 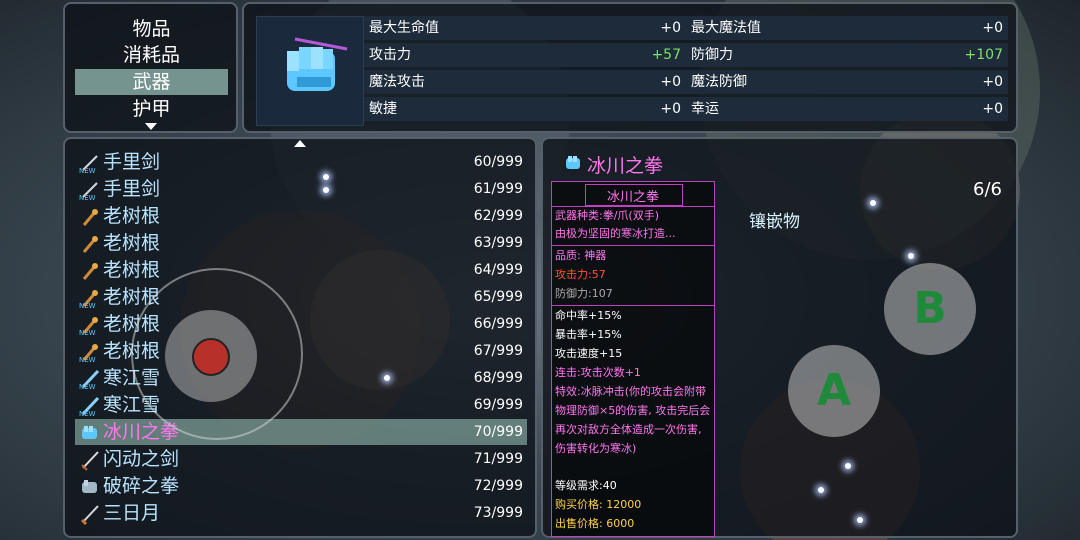 What do you see at coordinates (141, 459) in the screenshot?
I see `item-name: 闪动之剑` at bounding box center [141, 459].